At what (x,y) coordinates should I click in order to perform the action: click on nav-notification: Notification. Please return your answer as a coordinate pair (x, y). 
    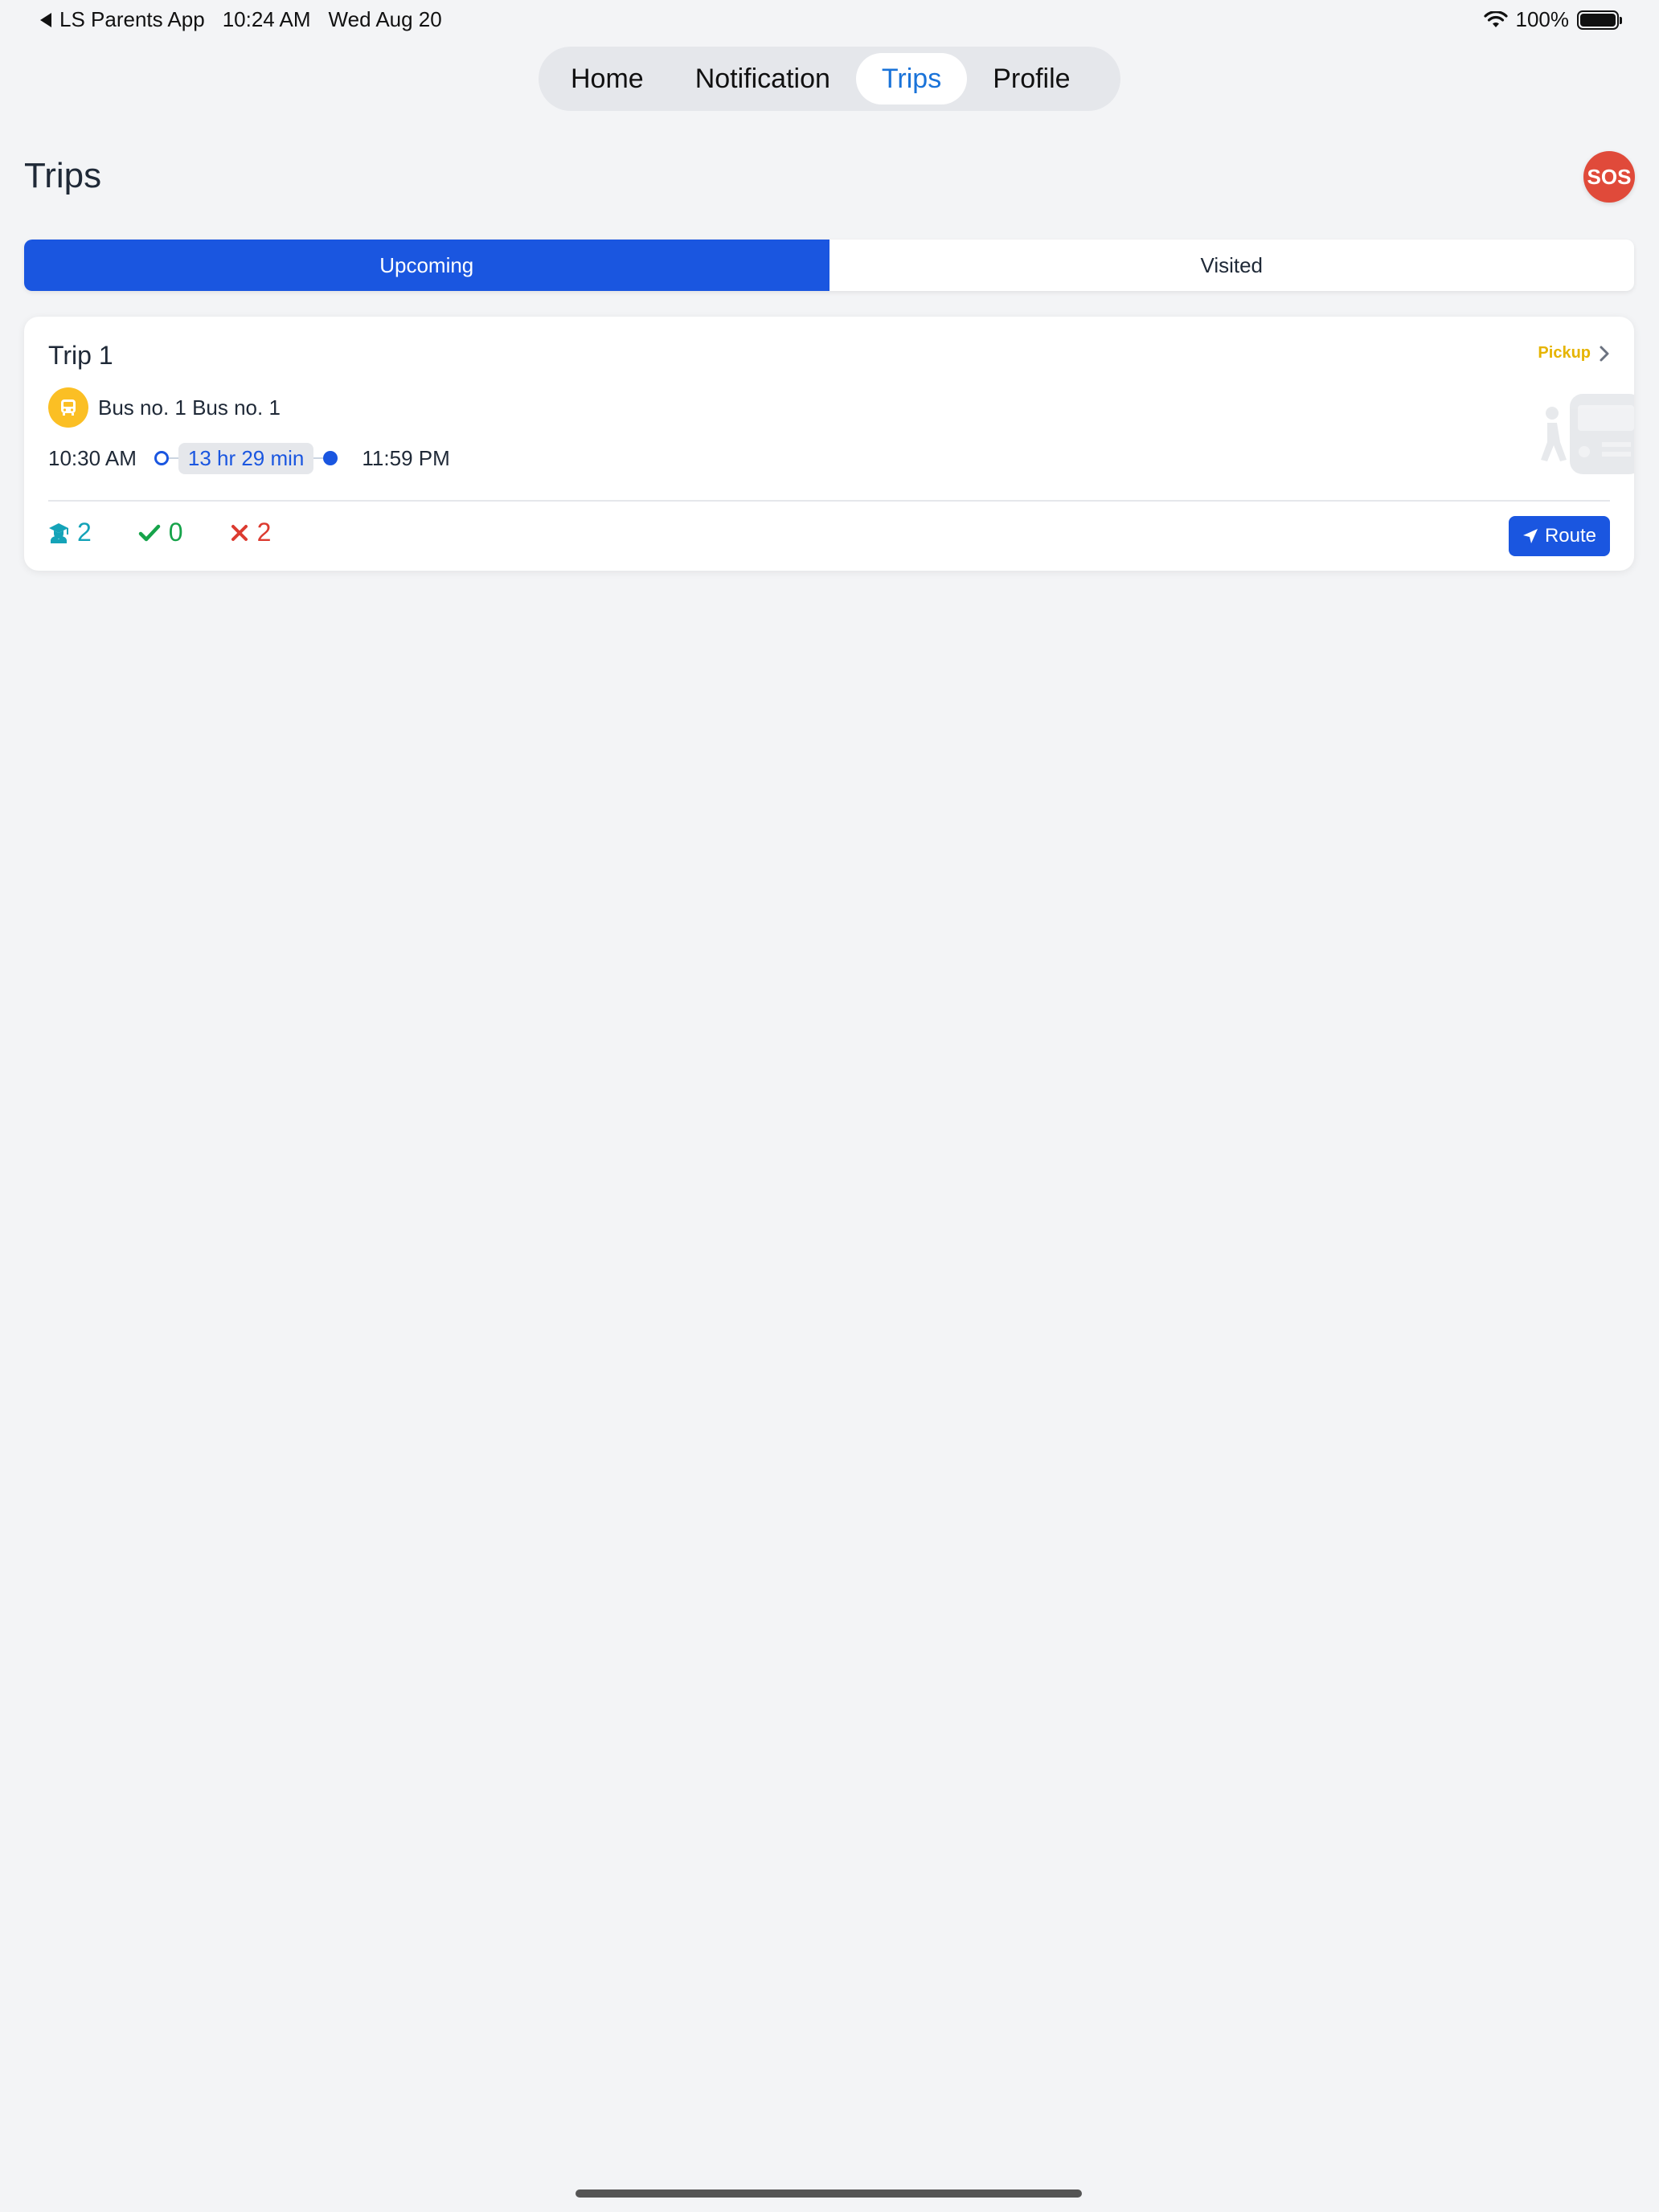
    Looking at the image, I should click on (763, 78).